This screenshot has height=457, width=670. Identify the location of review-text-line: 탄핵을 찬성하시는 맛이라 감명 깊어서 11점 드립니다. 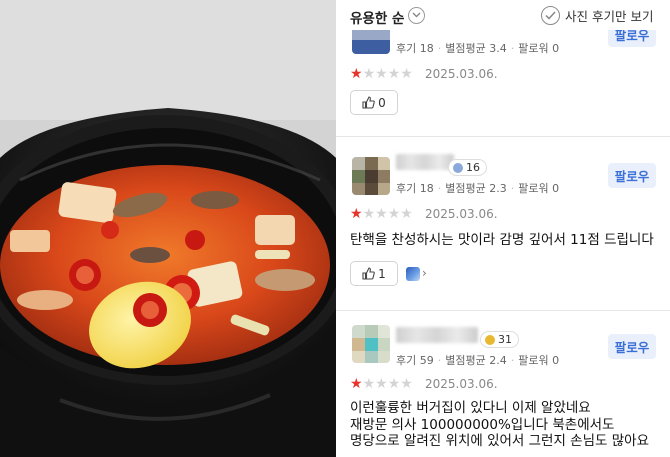
(502, 240).